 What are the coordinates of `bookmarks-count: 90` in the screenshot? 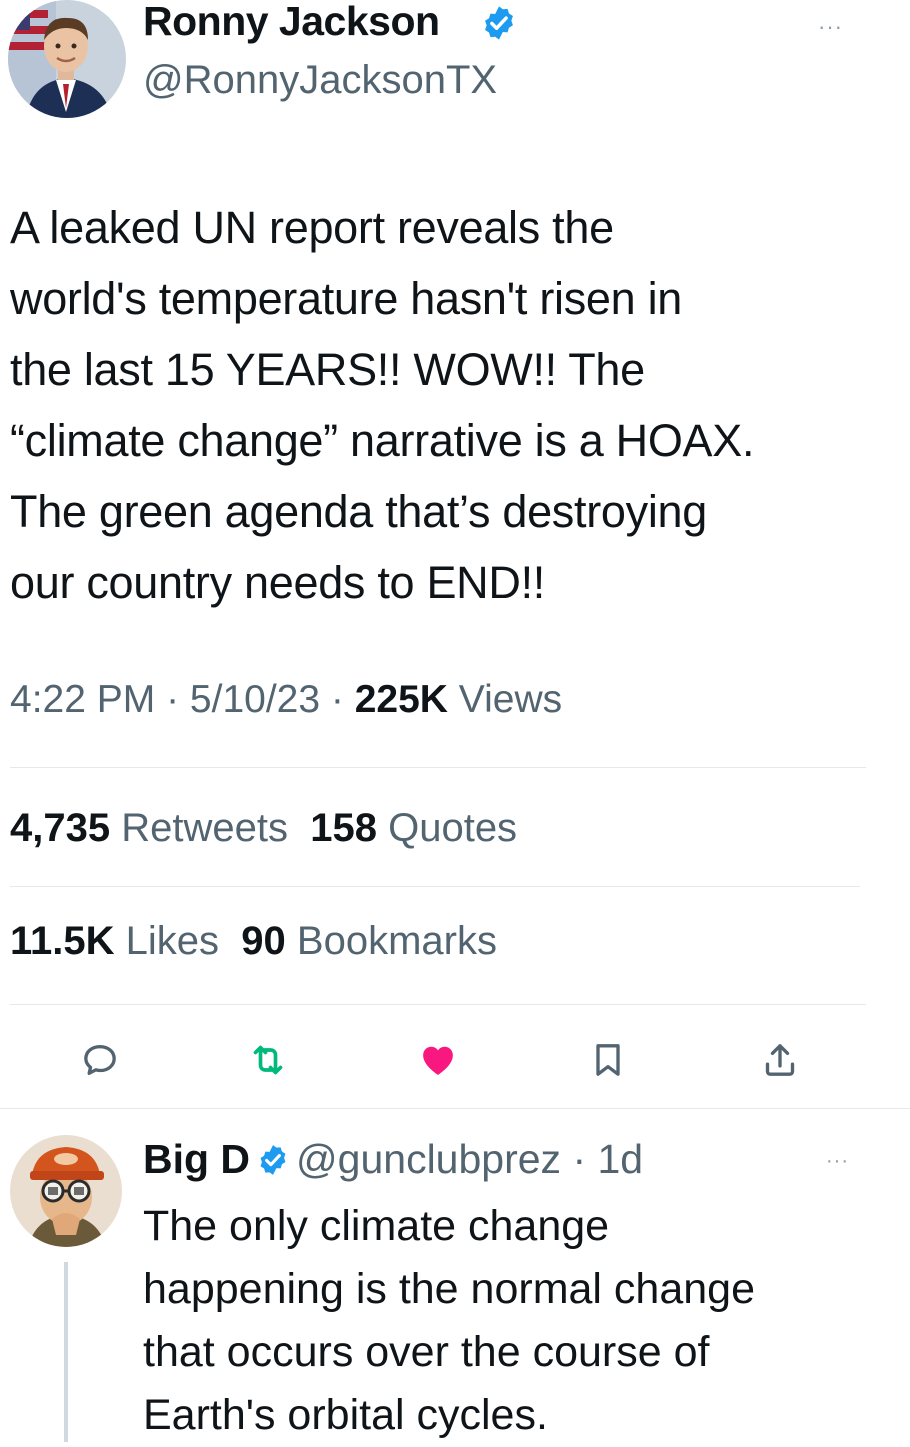 It's located at (263, 941).